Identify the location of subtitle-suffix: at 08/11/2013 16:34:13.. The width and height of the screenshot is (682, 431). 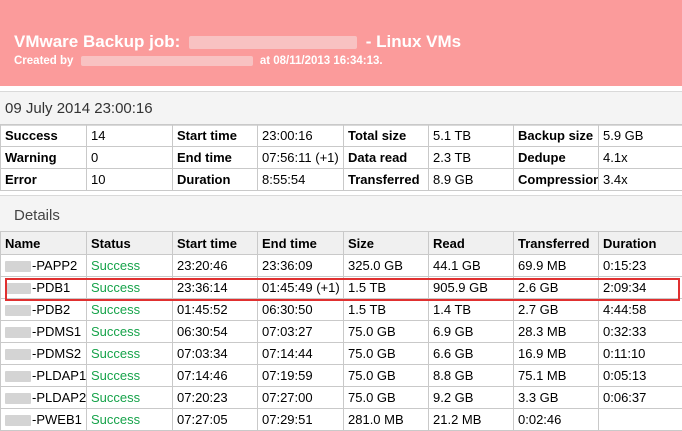
(321, 61).